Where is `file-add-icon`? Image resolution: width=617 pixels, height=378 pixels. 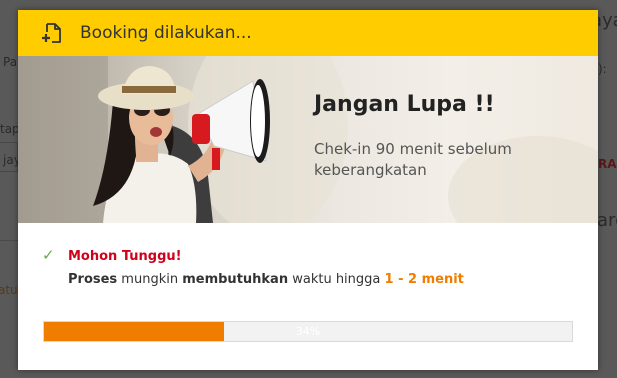 file-add-icon is located at coordinates (52, 33).